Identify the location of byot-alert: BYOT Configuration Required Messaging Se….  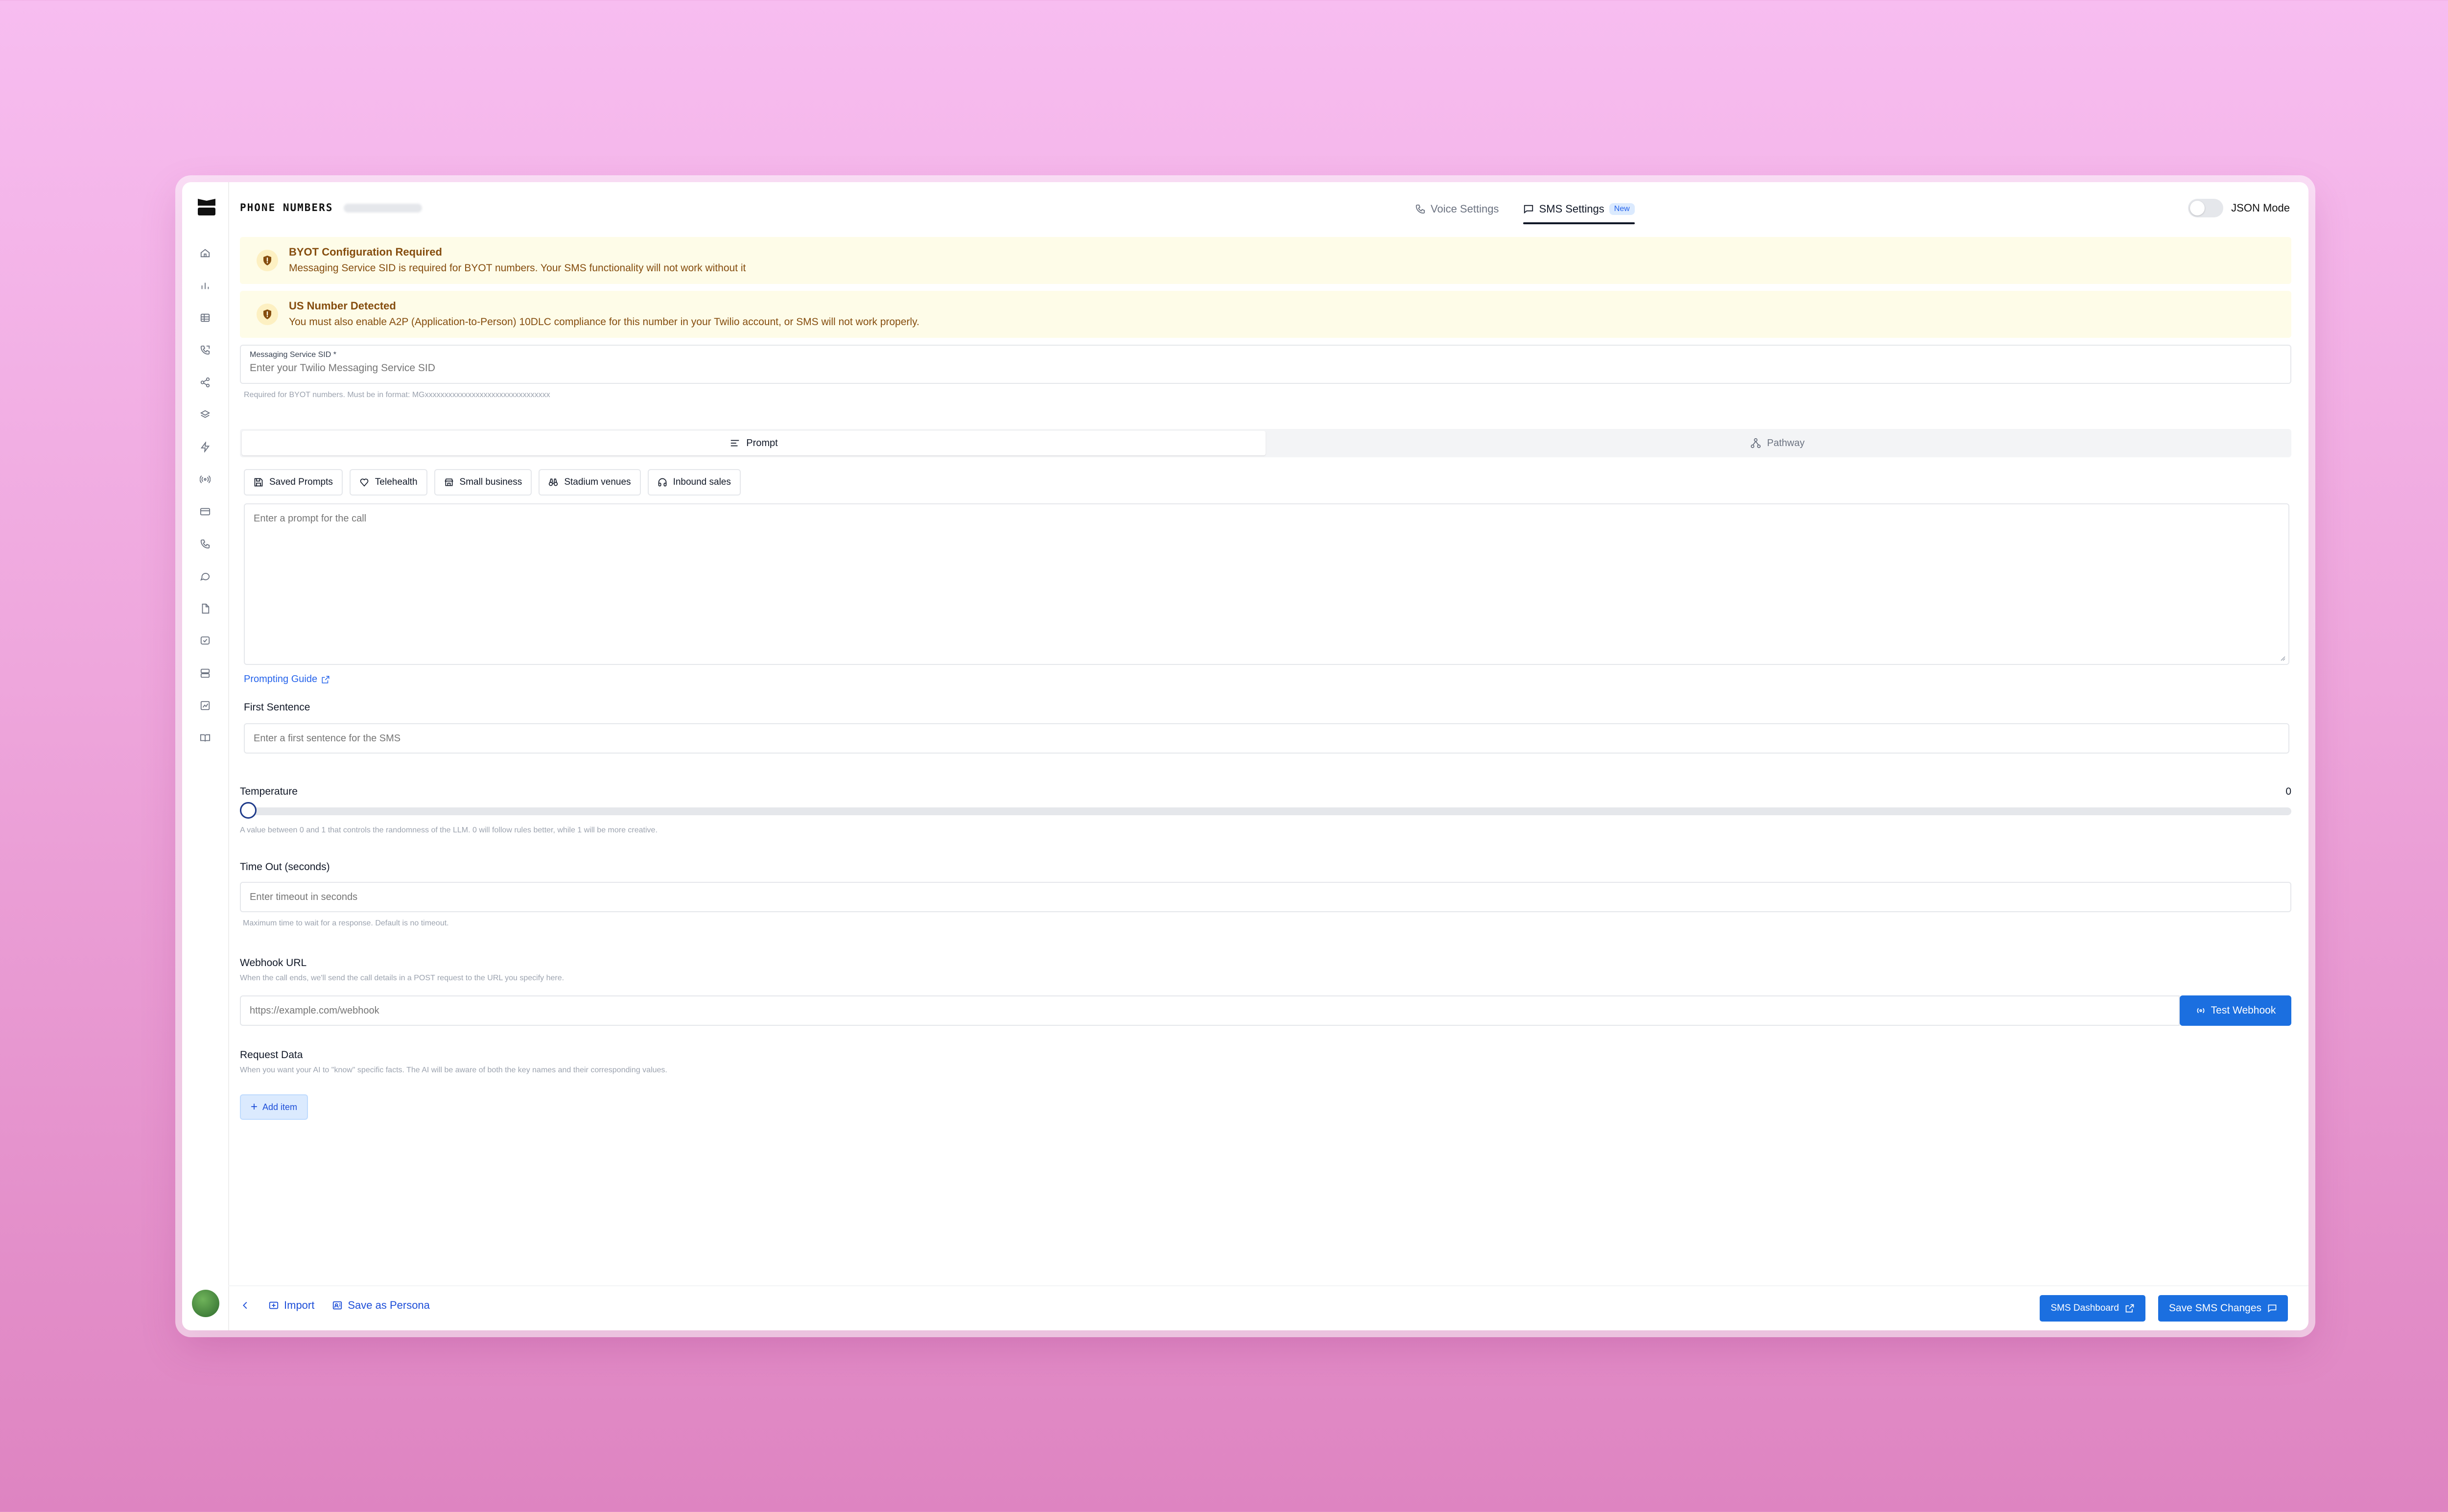
(1265, 260).